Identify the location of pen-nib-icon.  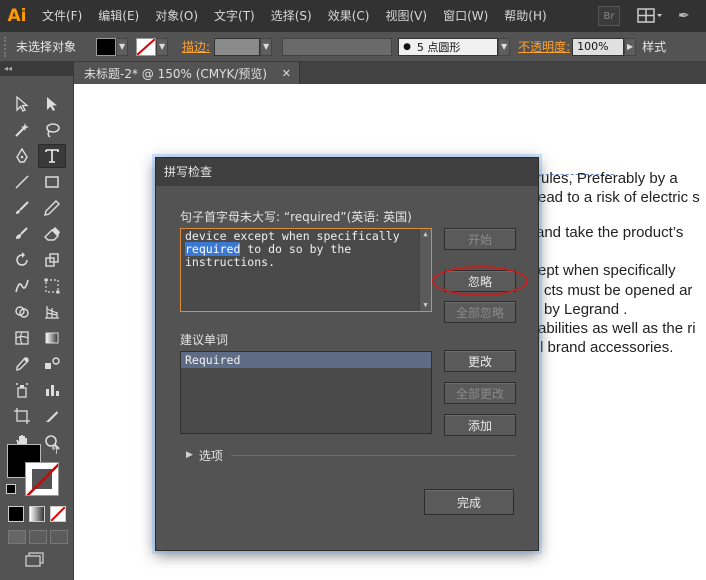
(22, 155).